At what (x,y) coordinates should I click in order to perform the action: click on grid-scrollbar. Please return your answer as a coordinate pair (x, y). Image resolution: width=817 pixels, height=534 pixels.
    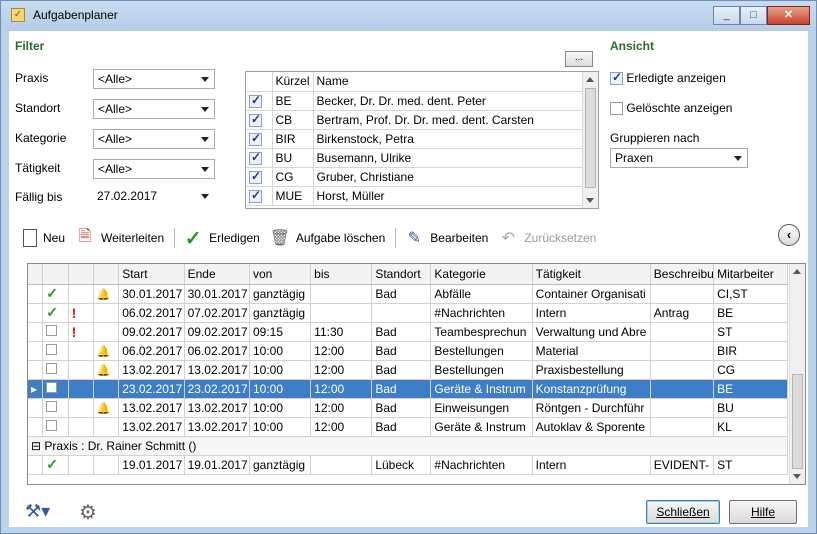
    Looking at the image, I should click on (797, 374).